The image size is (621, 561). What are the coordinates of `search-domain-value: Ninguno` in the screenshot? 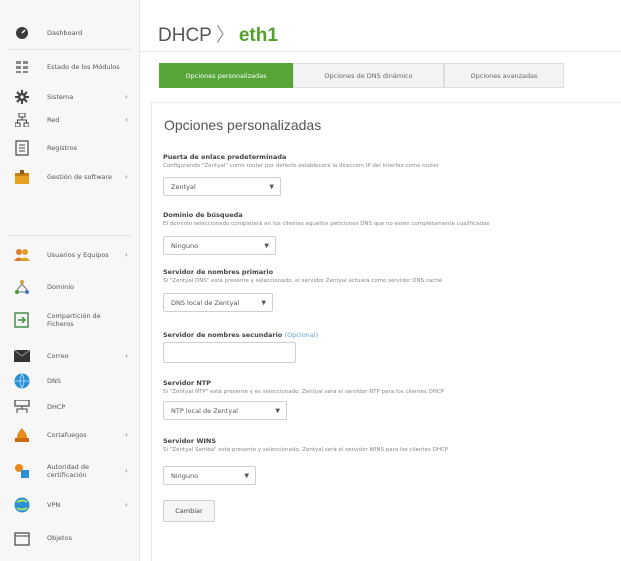 It's located at (185, 245).